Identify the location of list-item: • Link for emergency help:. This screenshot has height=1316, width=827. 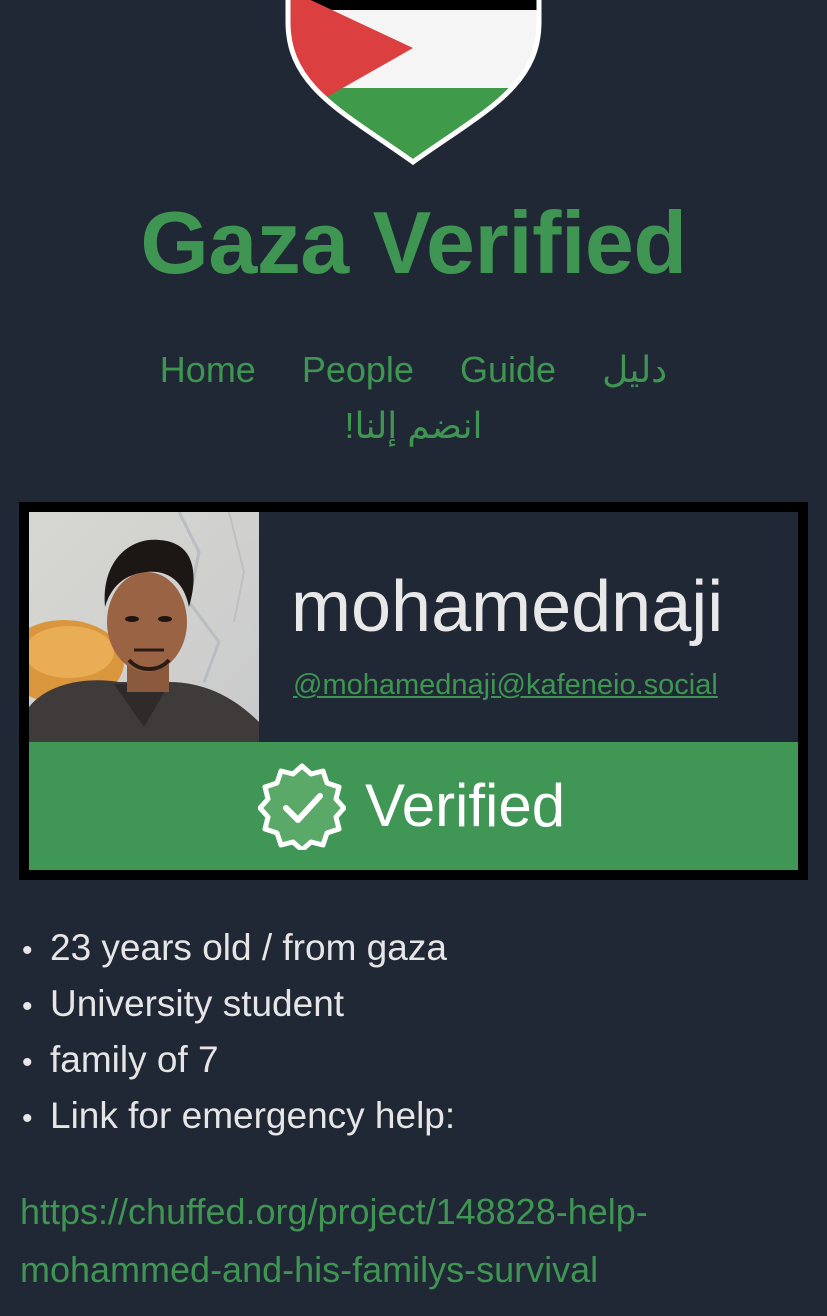
(236, 1116).